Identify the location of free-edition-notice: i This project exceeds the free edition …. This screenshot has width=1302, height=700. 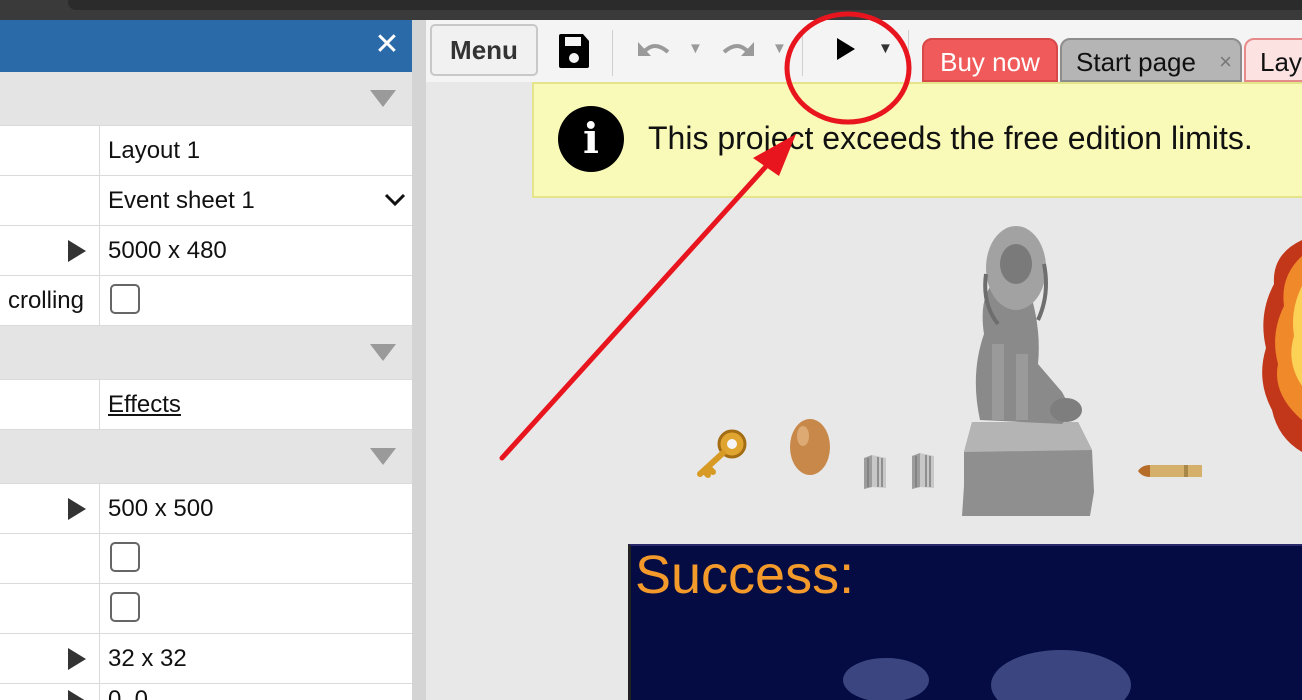
(917, 140).